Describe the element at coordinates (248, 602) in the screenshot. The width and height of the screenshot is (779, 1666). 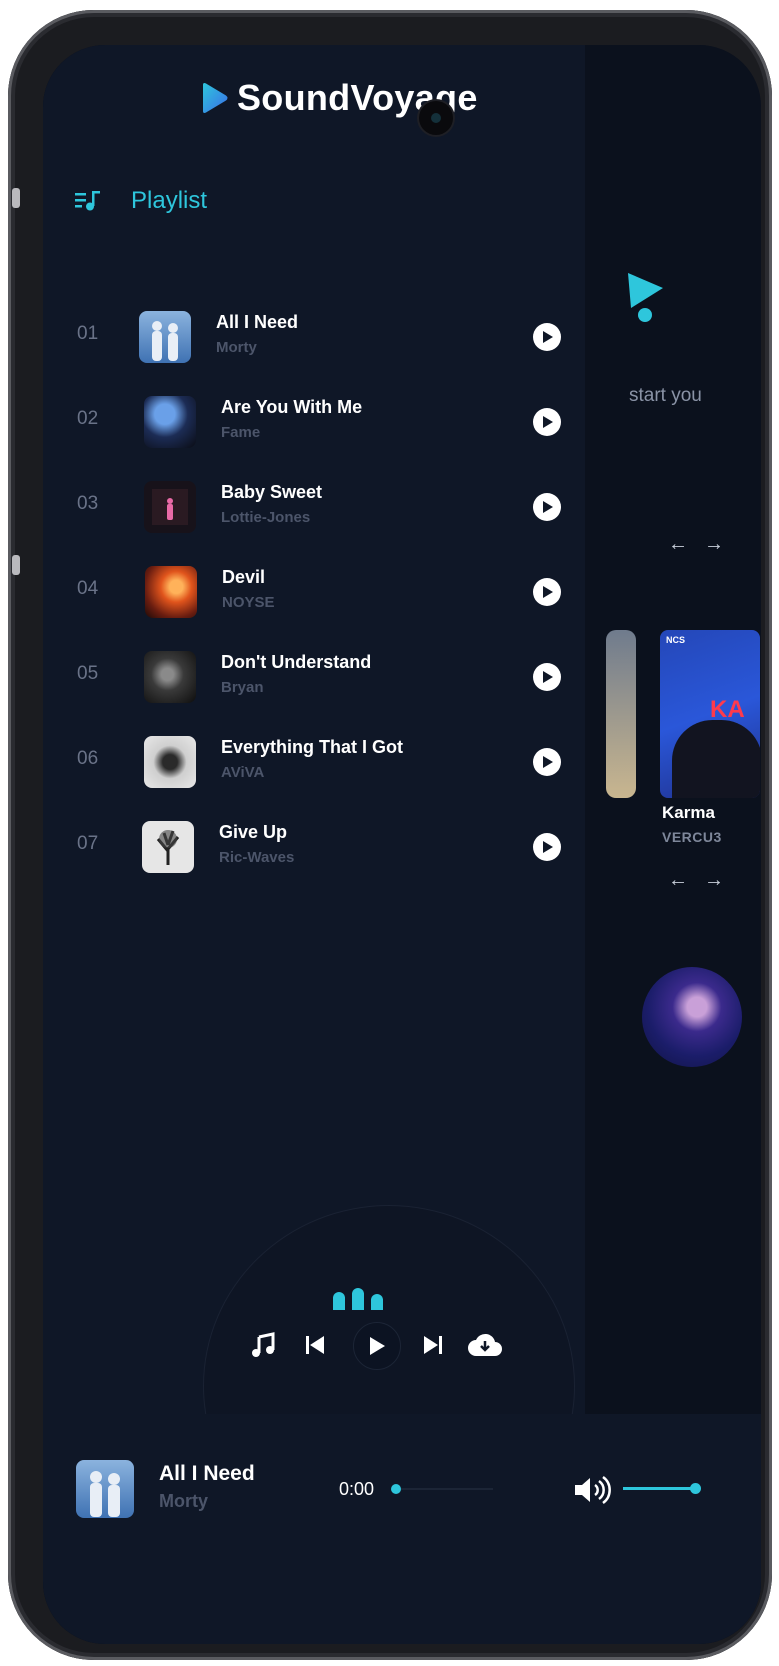
I see `track-artist: NOYSE` at that location.